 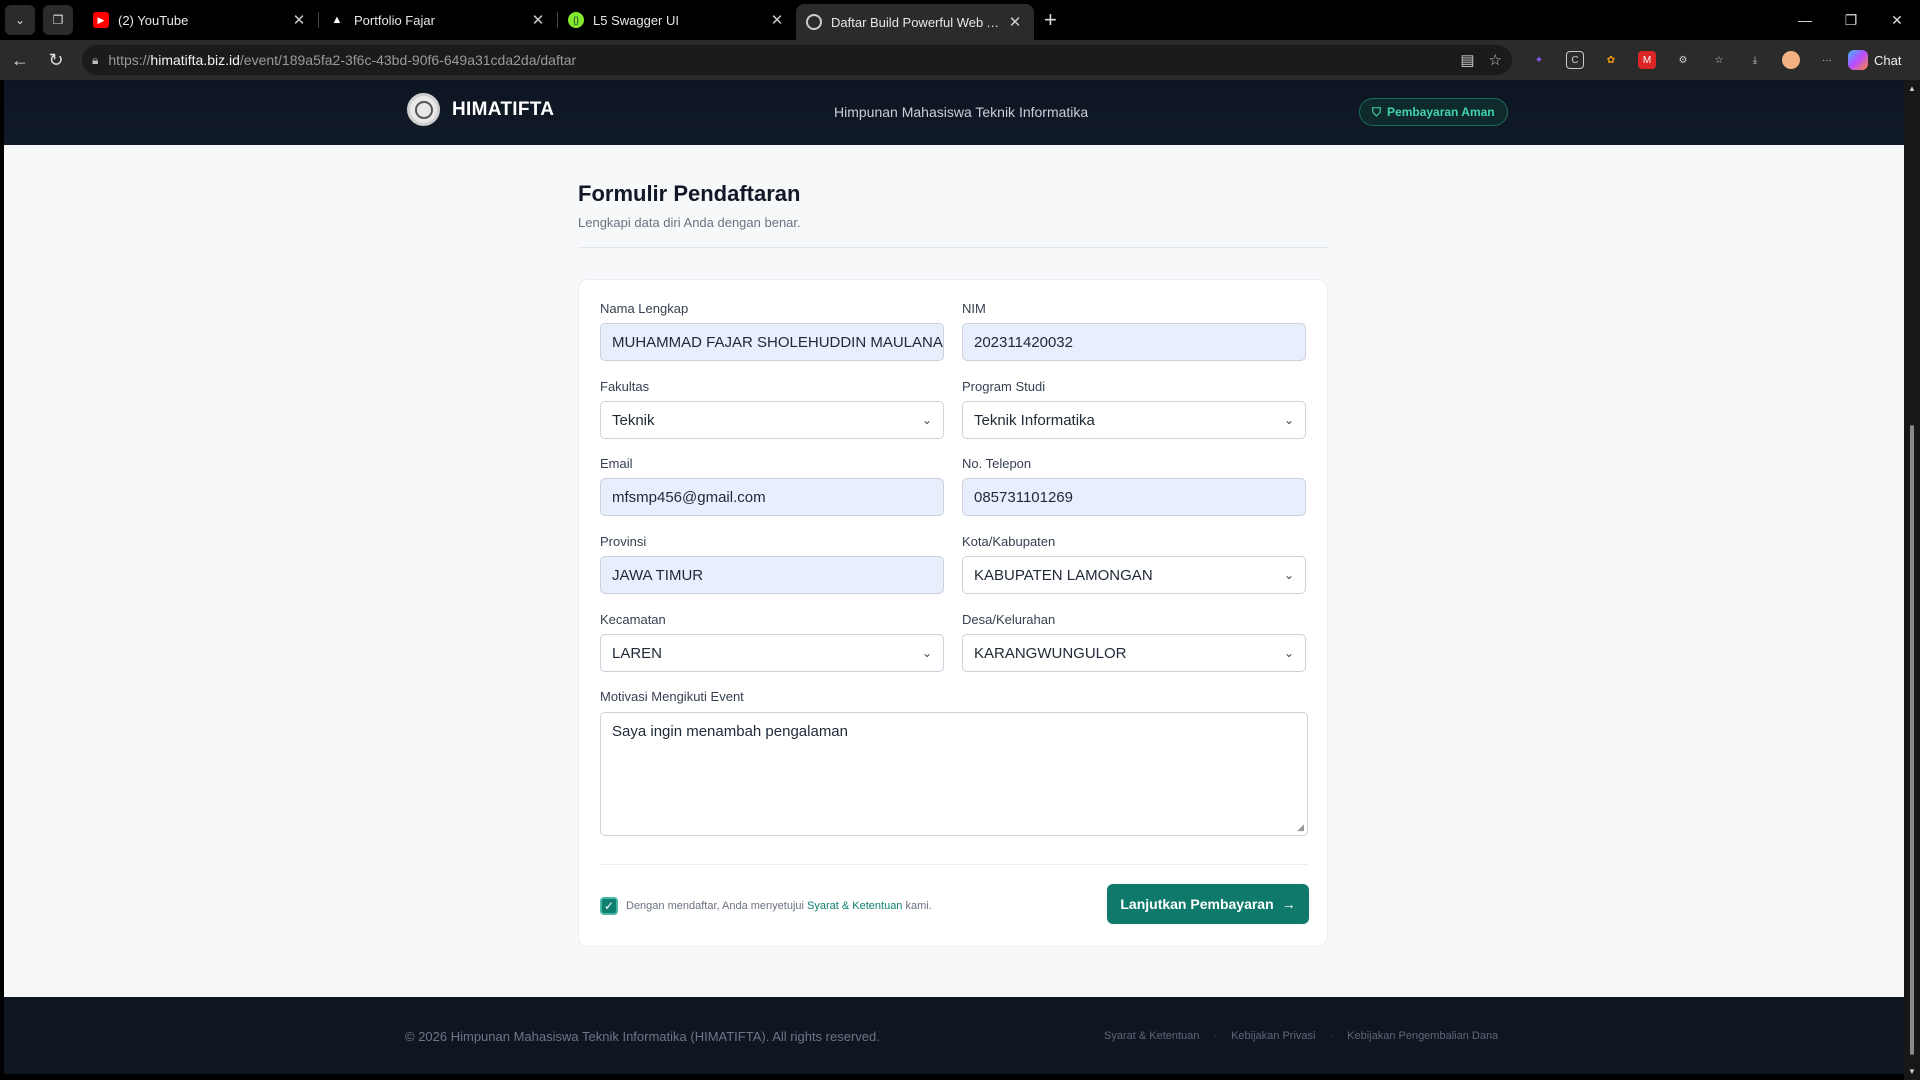 What do you see at coordinates (1197, 904) in the screenshot?
I see `button-label: Lanjutkan Pembayaran` at bounding box center [1197, 904].